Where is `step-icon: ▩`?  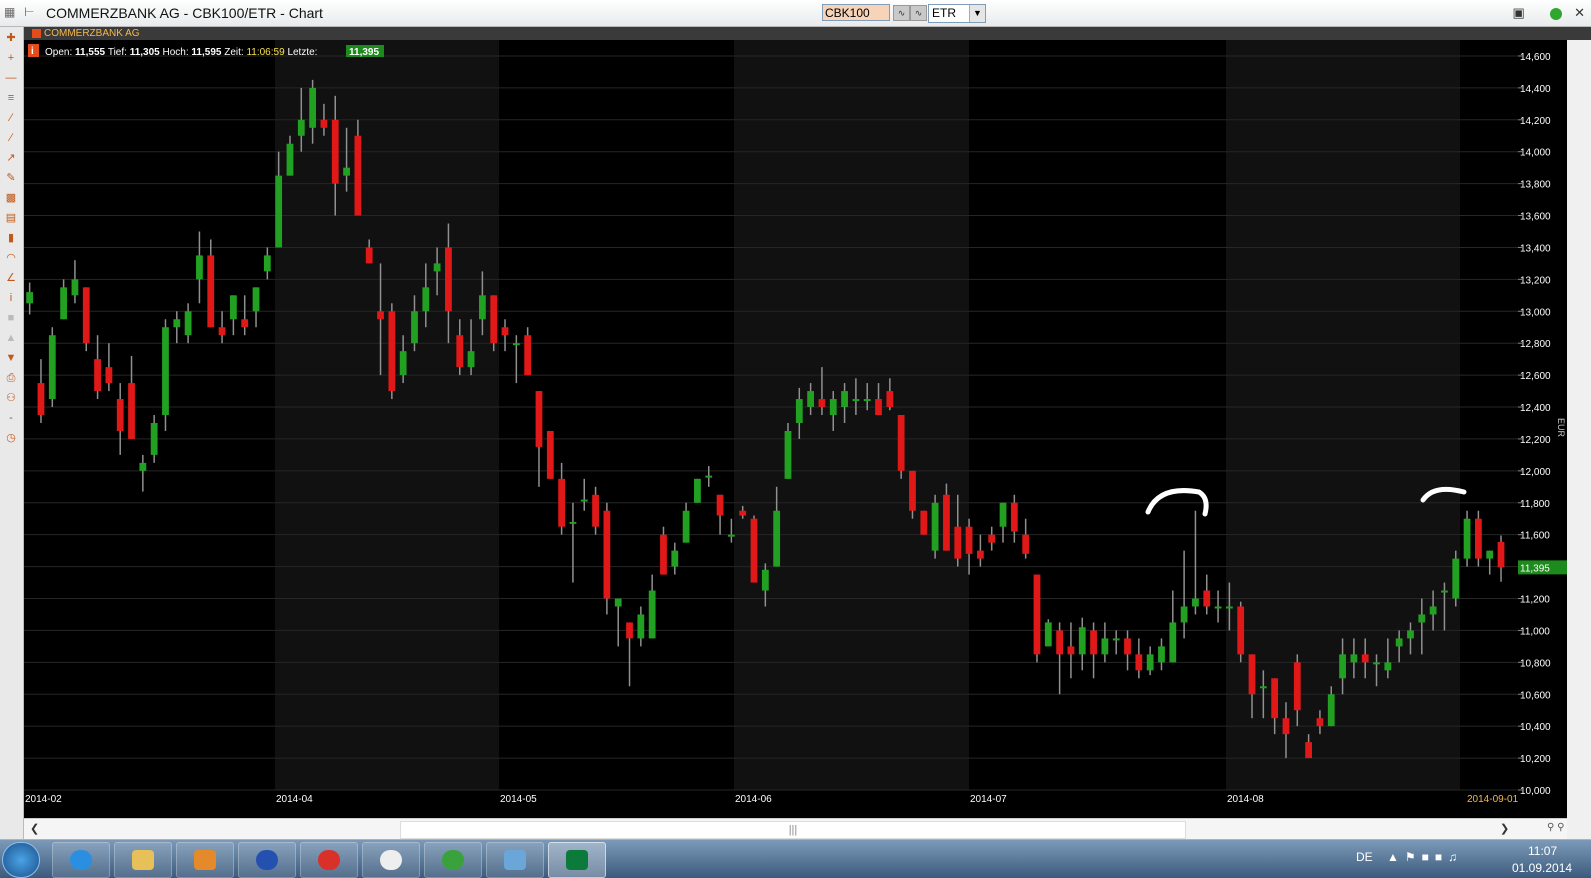
step-icon: ▩ is located at coordinates (11, 198).